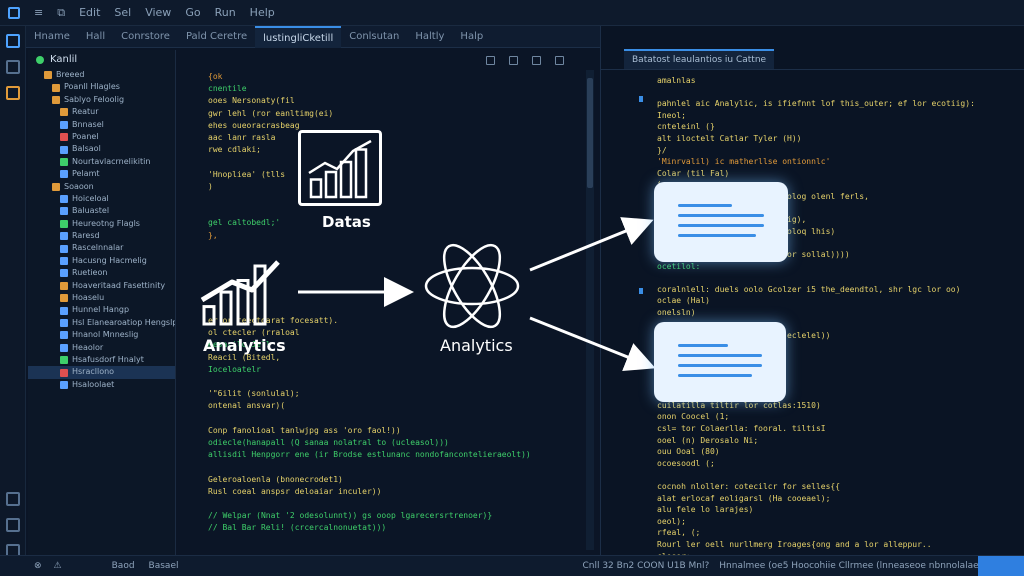  I want to click on file-tree-item: Hoiceloal, so click(101, 199).